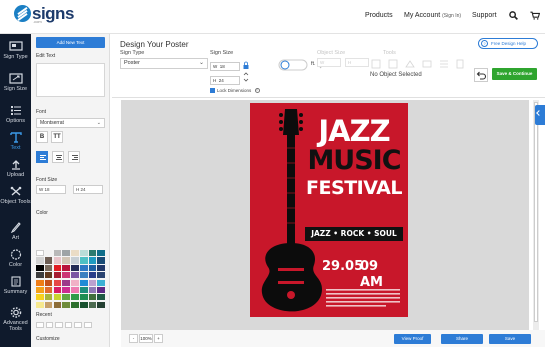 The height and width of the screenshot is (347, 545). I want to click on add-new-text-button: Add New Text, so click(70, 42).